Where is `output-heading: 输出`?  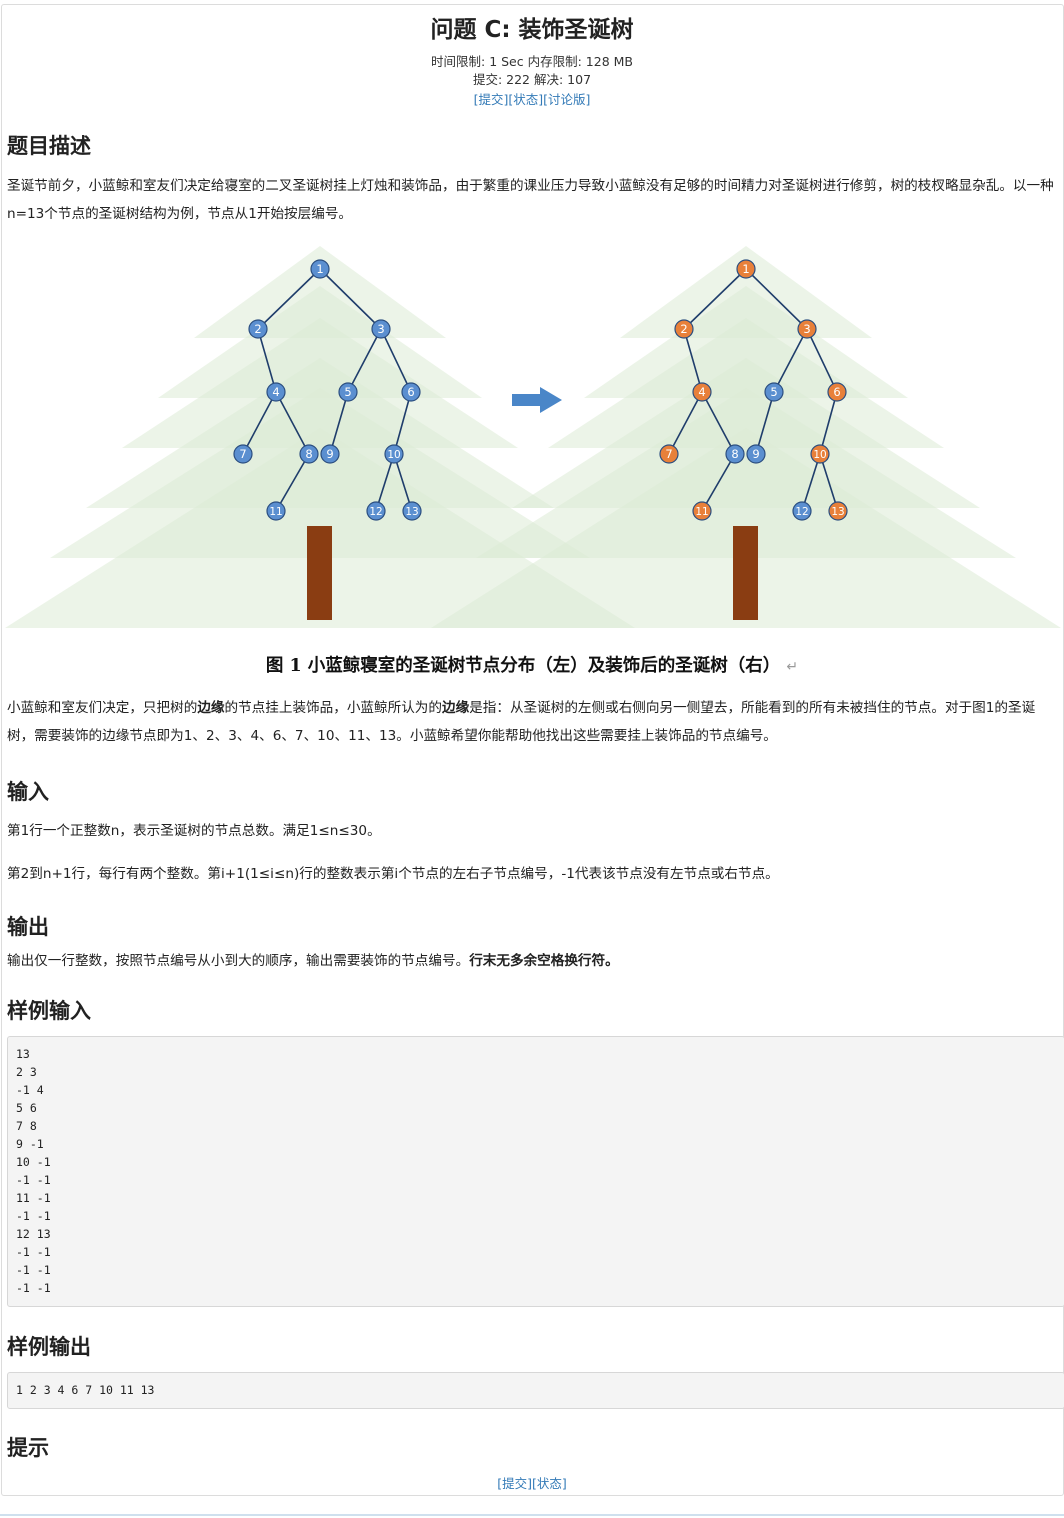 output-heading: 输出 is located at coordinates (28, 927).